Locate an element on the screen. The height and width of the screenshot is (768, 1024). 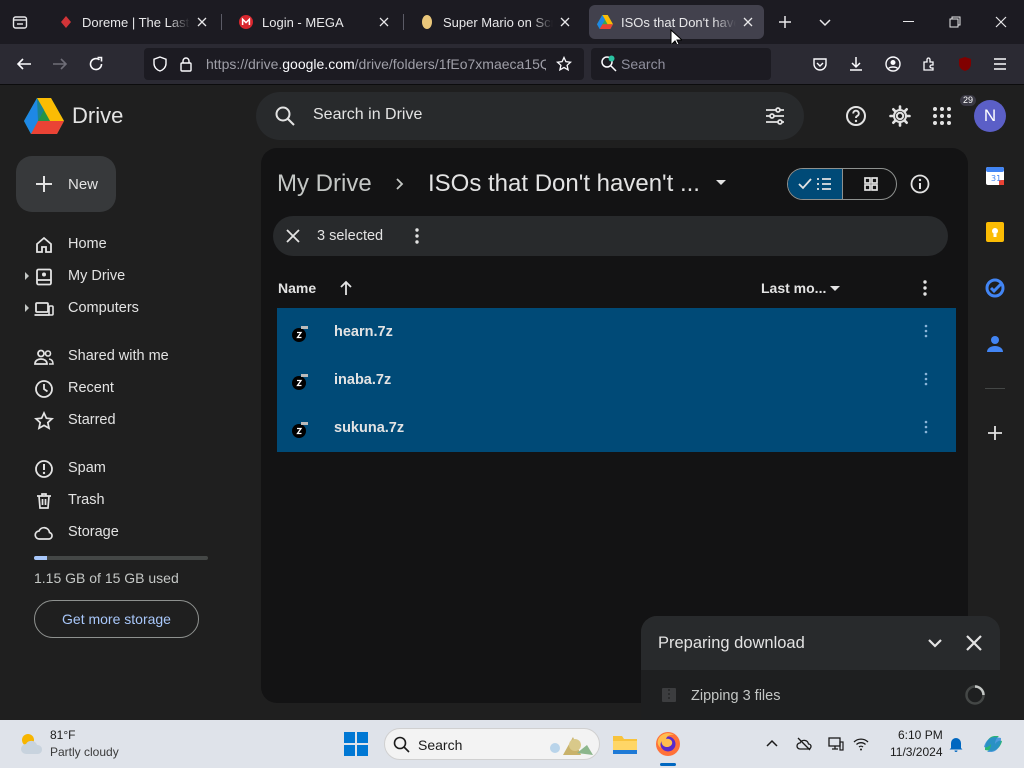
close-icon is located at coordinates (974, 643).